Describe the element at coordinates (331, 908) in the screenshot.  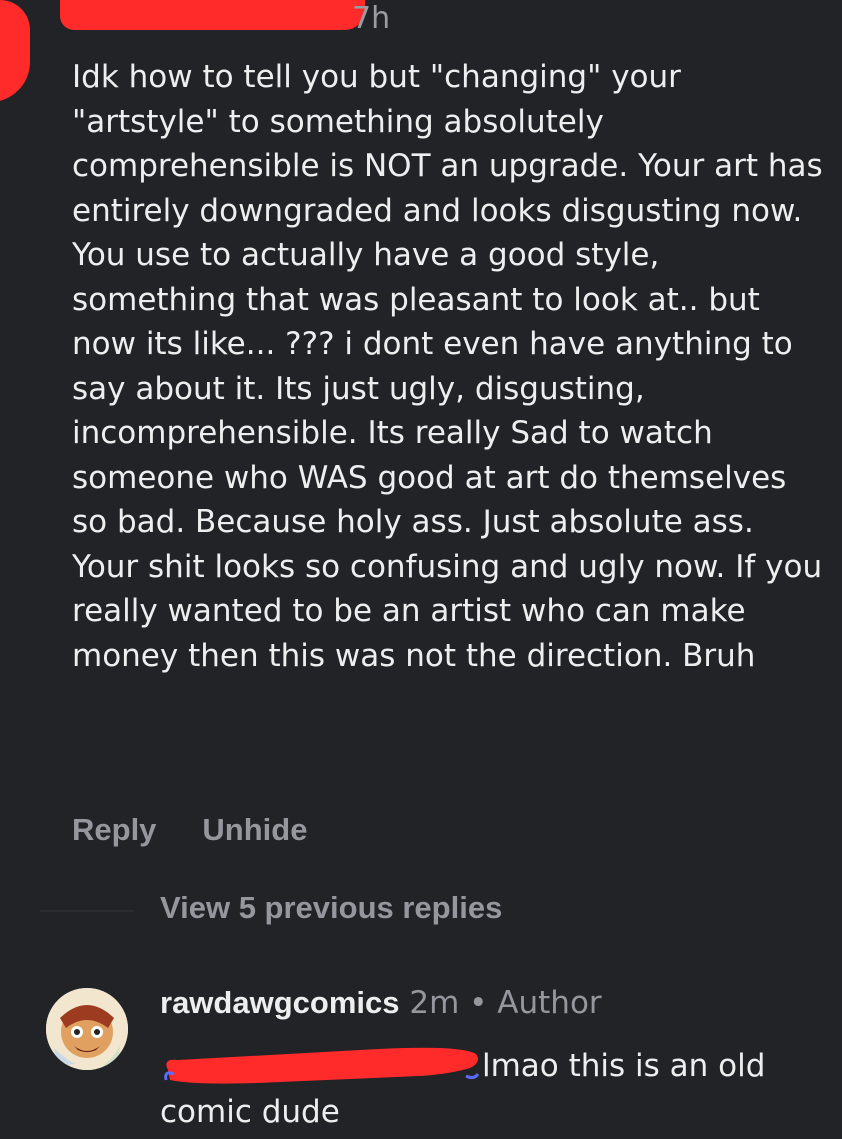
I see `view-previous-replies-link: View 5 previous replies` at that location.